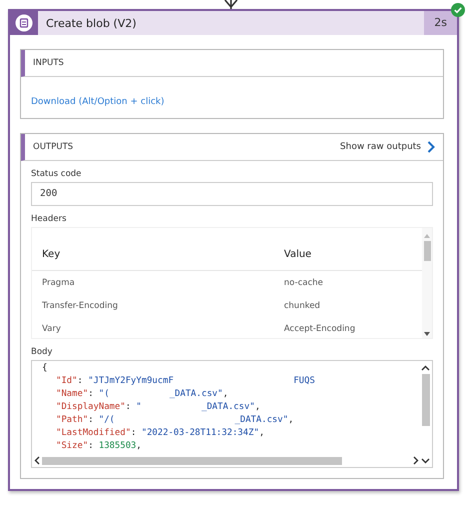 The width and height of the screenshot is (474, 505). I want to click on chevron-right-icon, so click(416, 460).